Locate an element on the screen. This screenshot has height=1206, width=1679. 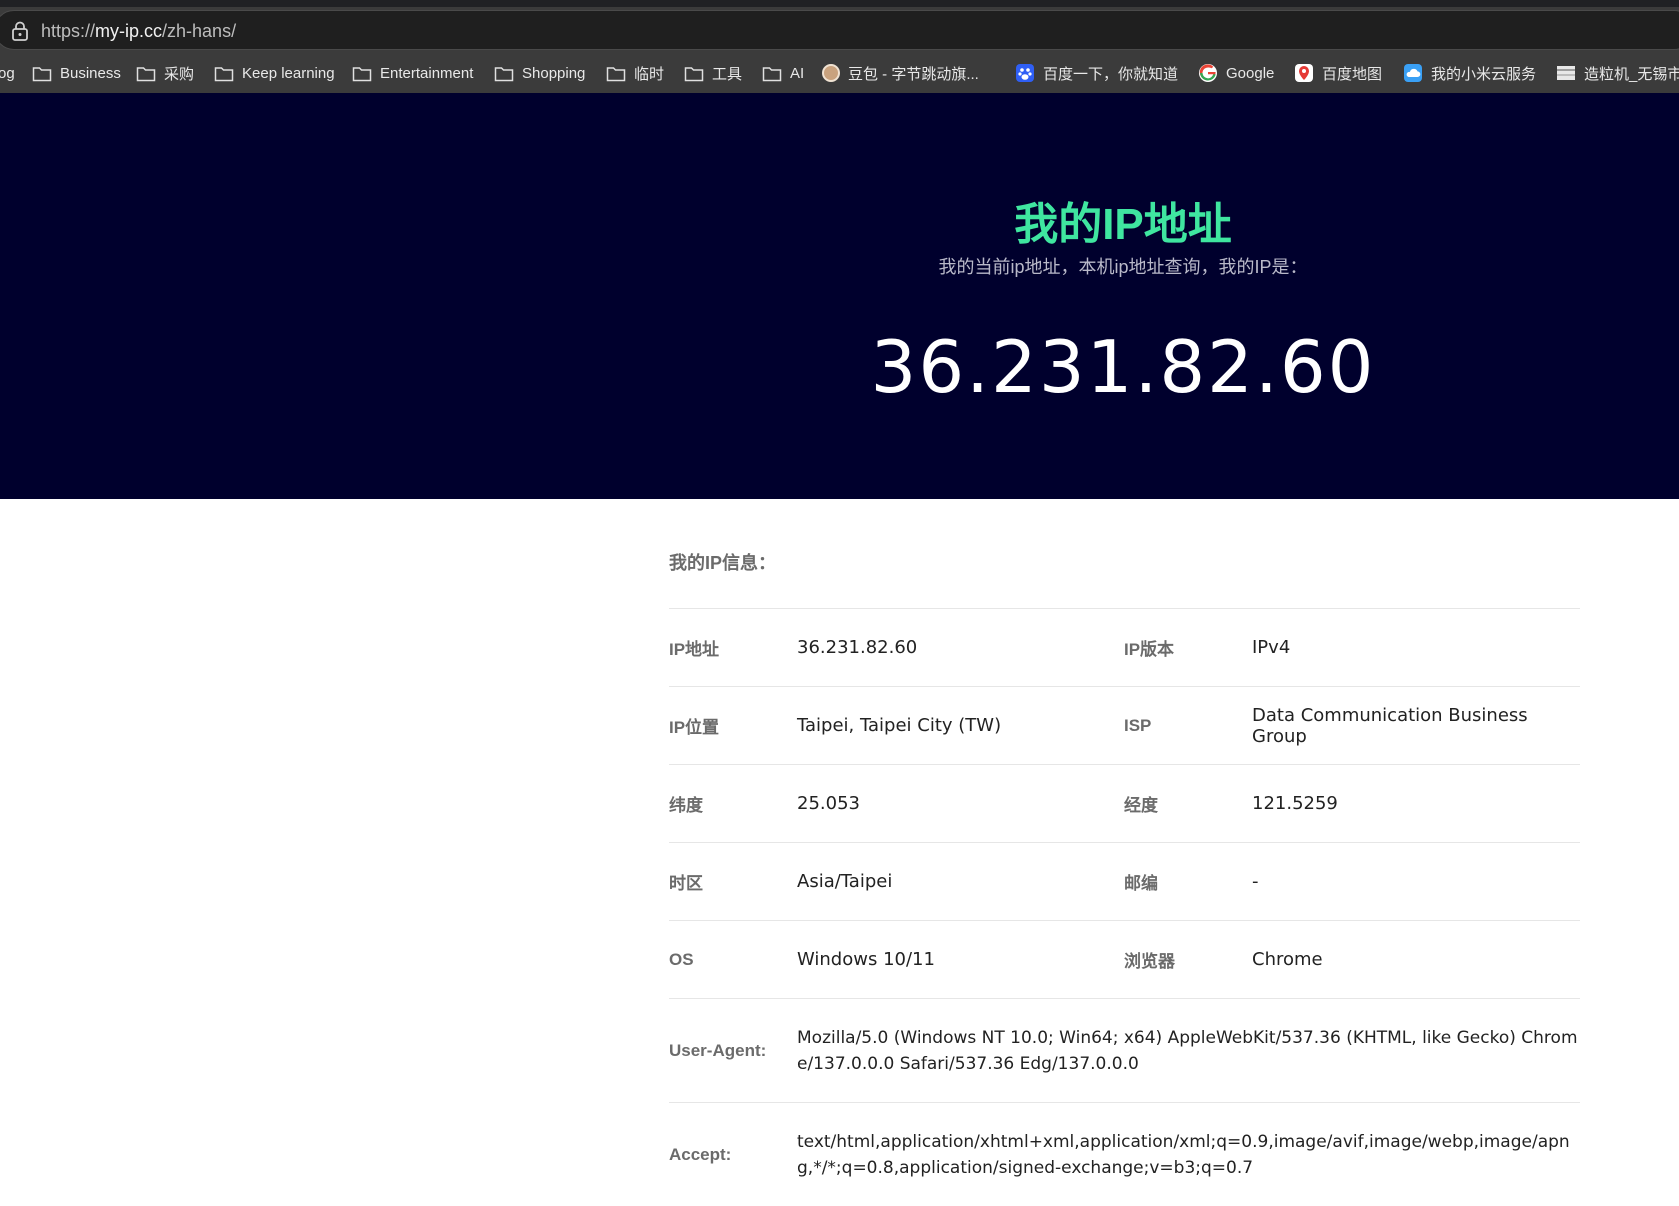
ip-version-label: IP版本 is located at coordinates (1149, 649).